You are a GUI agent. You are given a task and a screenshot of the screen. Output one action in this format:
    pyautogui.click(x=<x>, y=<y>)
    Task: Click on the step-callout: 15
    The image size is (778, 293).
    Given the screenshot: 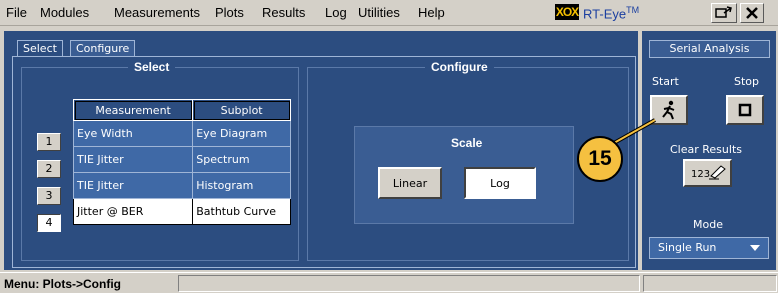 What is the action you would take?
    pyautogui.click(x=600, y=159)
    